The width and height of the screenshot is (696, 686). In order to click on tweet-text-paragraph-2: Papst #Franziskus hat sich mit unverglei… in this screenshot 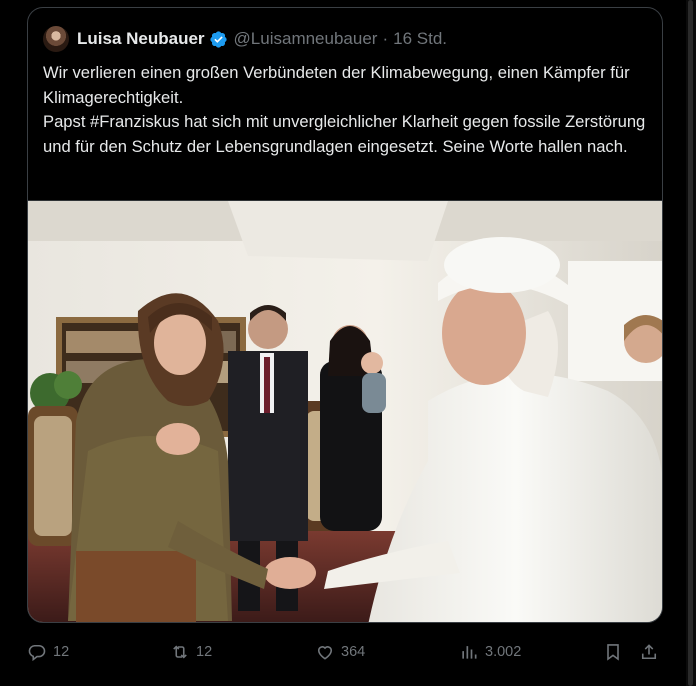, I will do `click(345, 134)`.